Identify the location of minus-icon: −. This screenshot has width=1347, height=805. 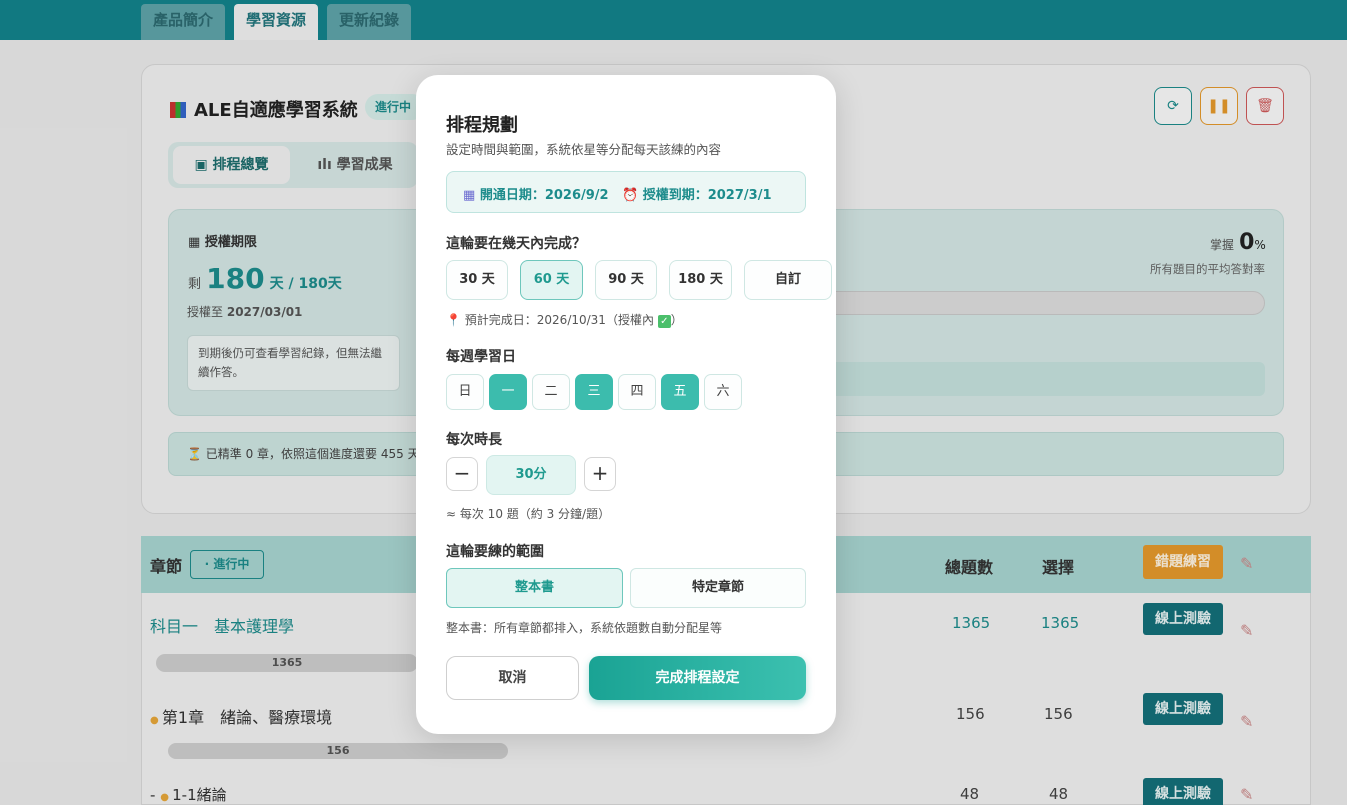
(462, 473).